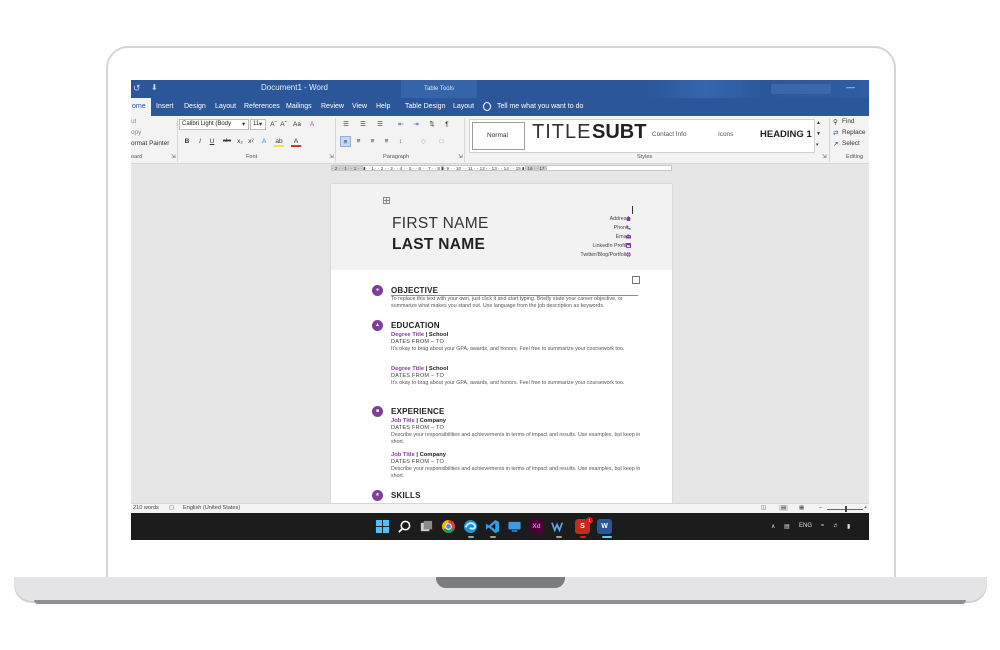  I want to click on decrease-indent-button: ⇤, so click(401, 124).